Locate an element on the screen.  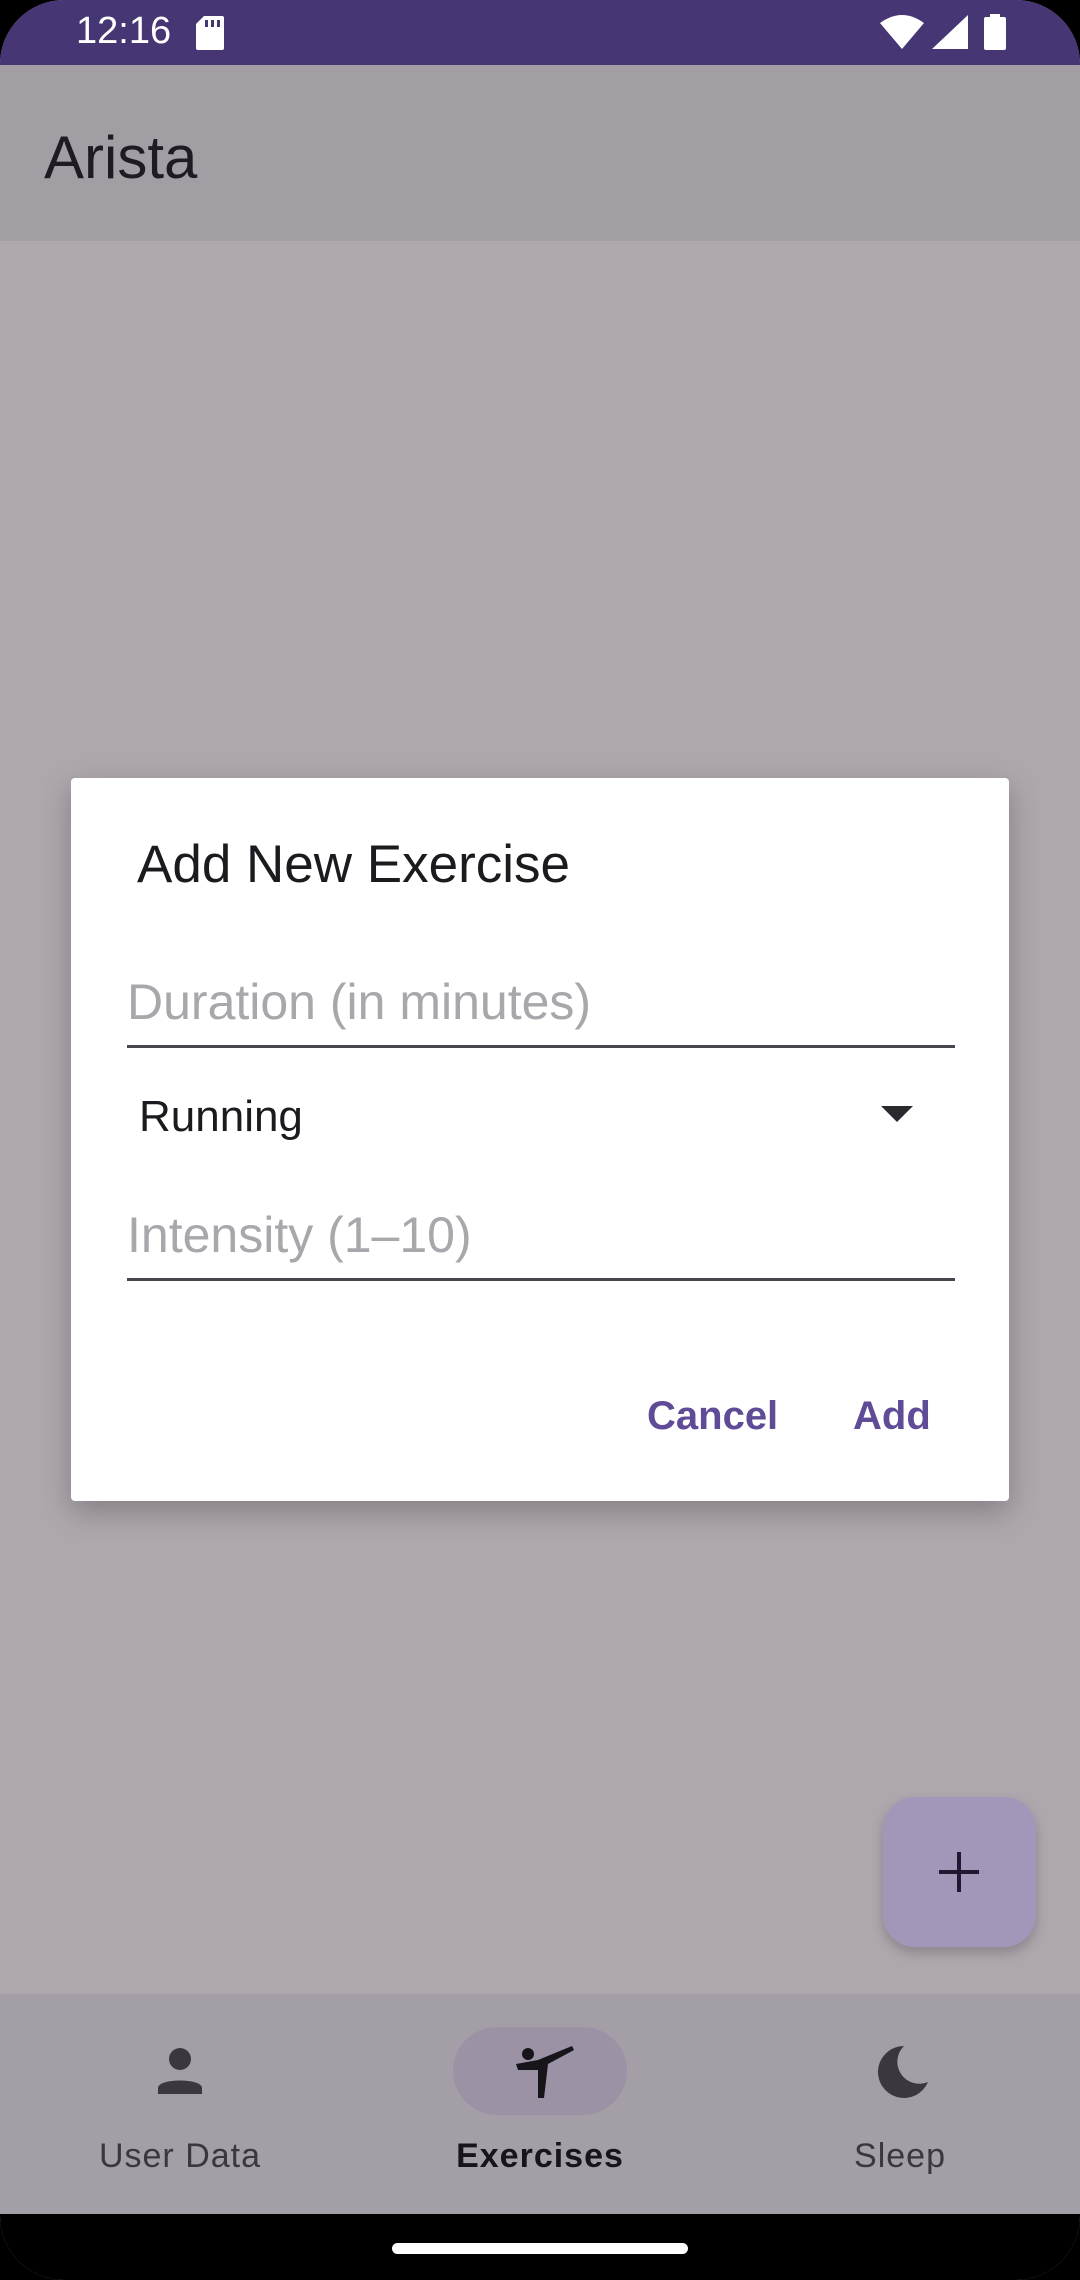
nav-label-exercises: Exercises is located at coordinates (540, 2156).